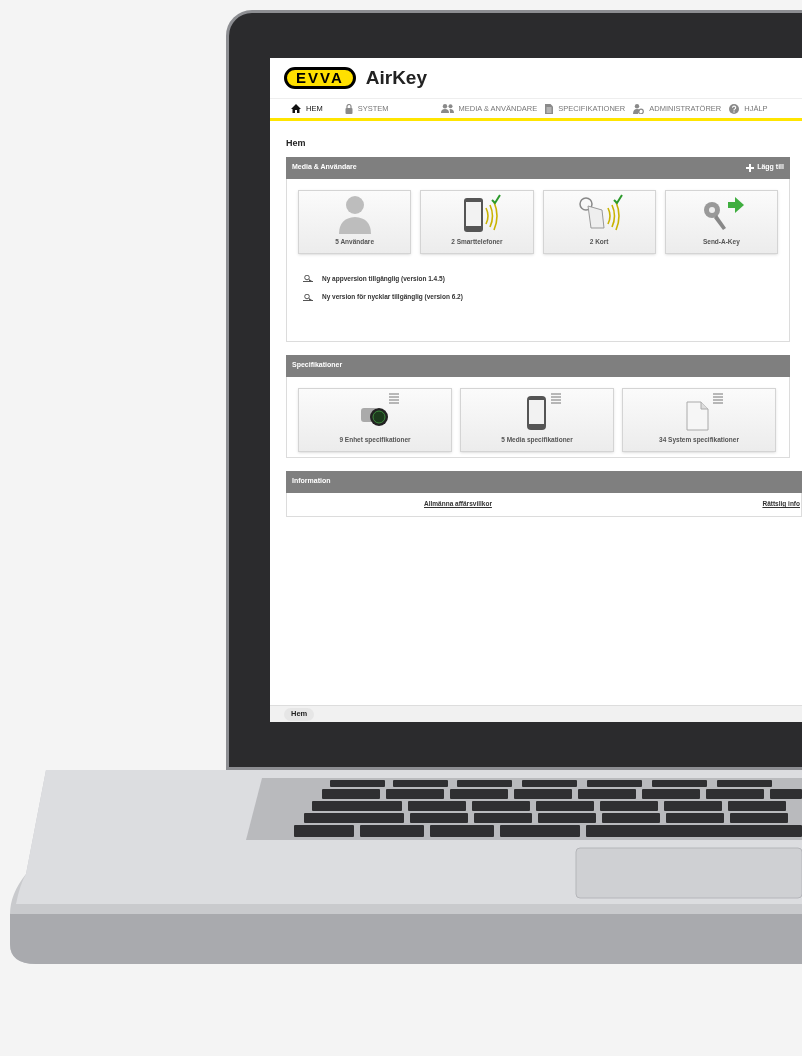  What do you see at coordinates (639, 108) in the screenshot?
I see `person-gear-icon` at bounding box center [639, 108].